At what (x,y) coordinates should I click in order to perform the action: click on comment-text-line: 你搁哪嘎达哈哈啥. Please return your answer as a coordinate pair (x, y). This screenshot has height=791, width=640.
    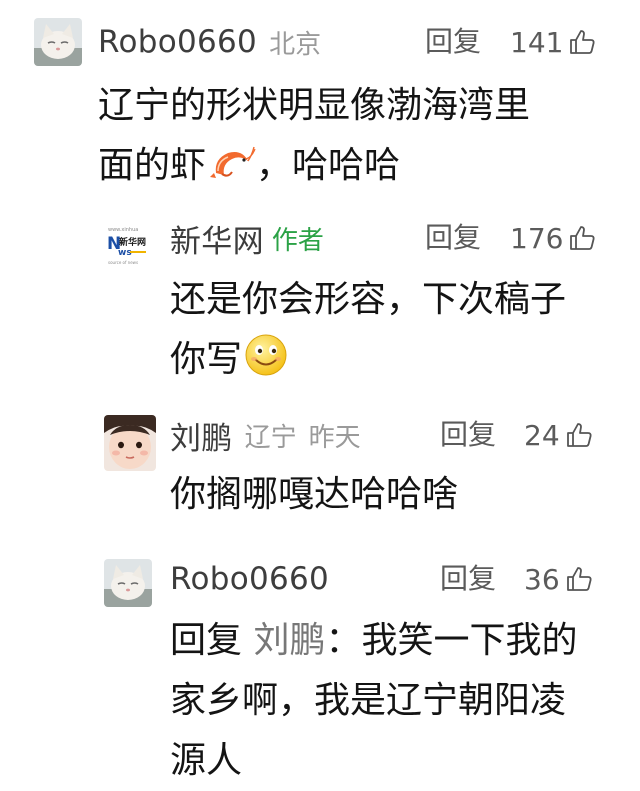
    Looking at the image, I should click on (314, 494).